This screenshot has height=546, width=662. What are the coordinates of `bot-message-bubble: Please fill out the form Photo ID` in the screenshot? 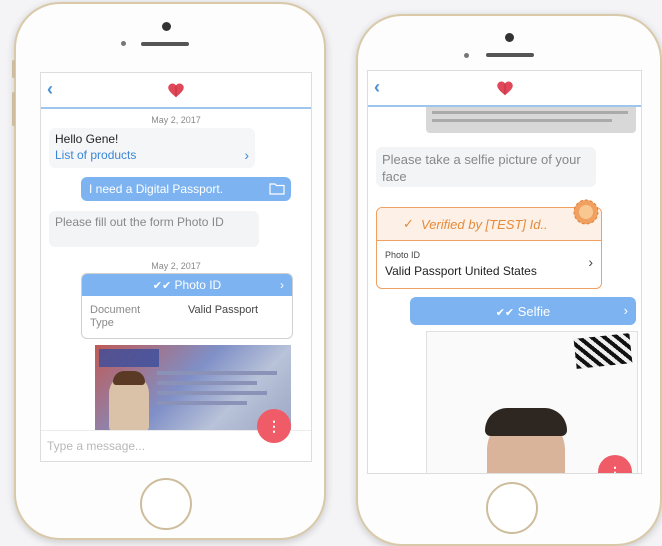 It's located at (154, 229).